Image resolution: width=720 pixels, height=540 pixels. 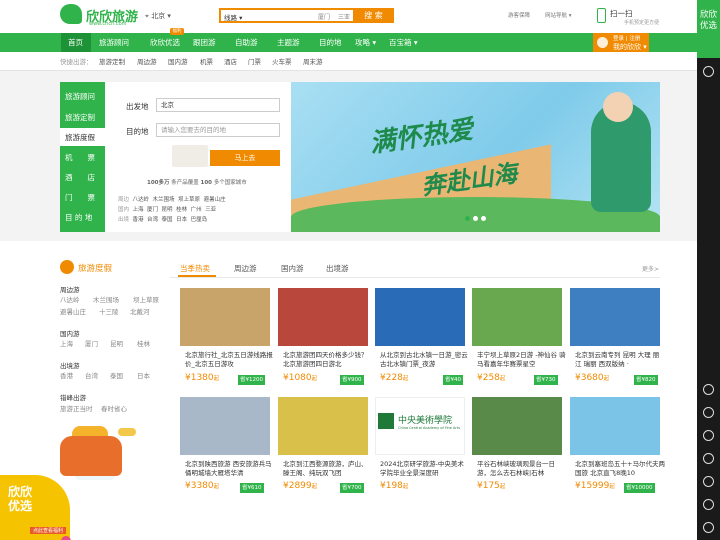 What do you see at coordinates (420, 317) in the screenshot?
I see `product-image-water-town` at bounding box center [420, 317].